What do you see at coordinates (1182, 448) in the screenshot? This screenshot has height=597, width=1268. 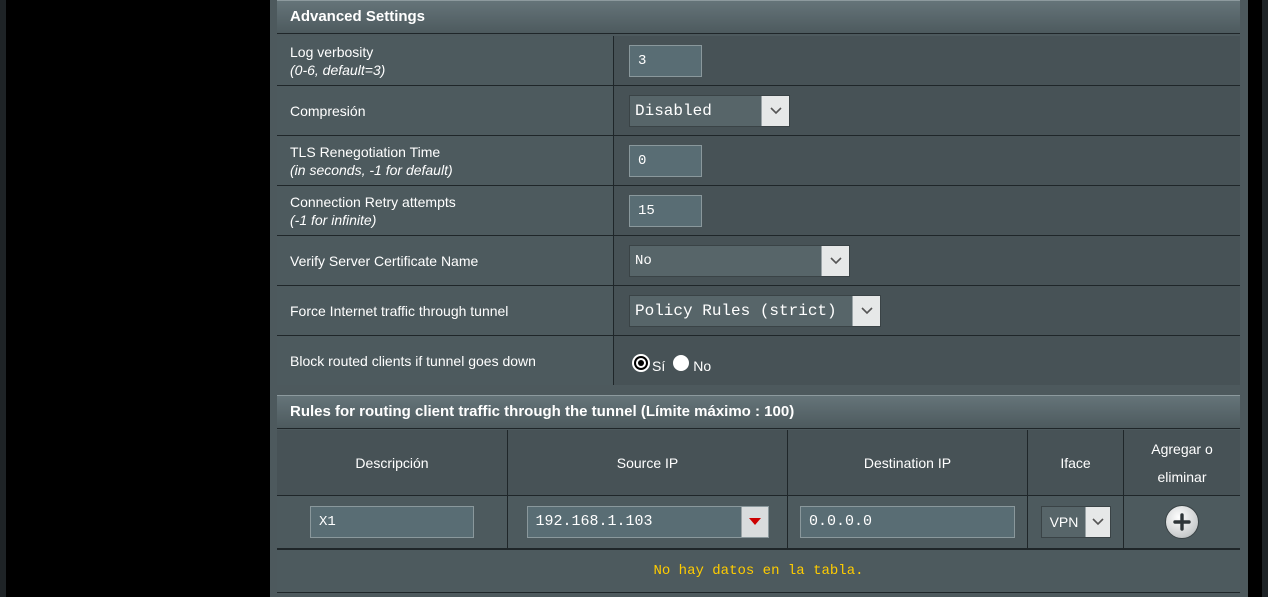 I see `column-add-remove-line1: Agregar o` at bounding box center [1182, 448].